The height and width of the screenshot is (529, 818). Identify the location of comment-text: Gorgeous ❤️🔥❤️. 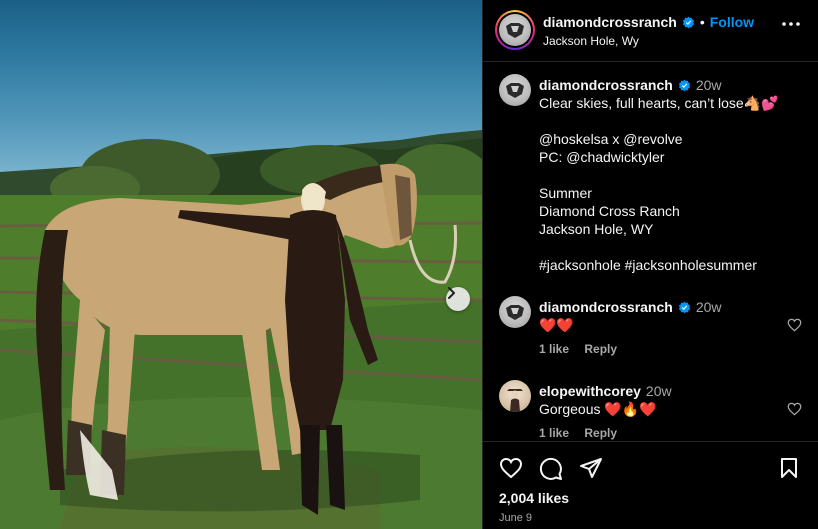
(598, 409).